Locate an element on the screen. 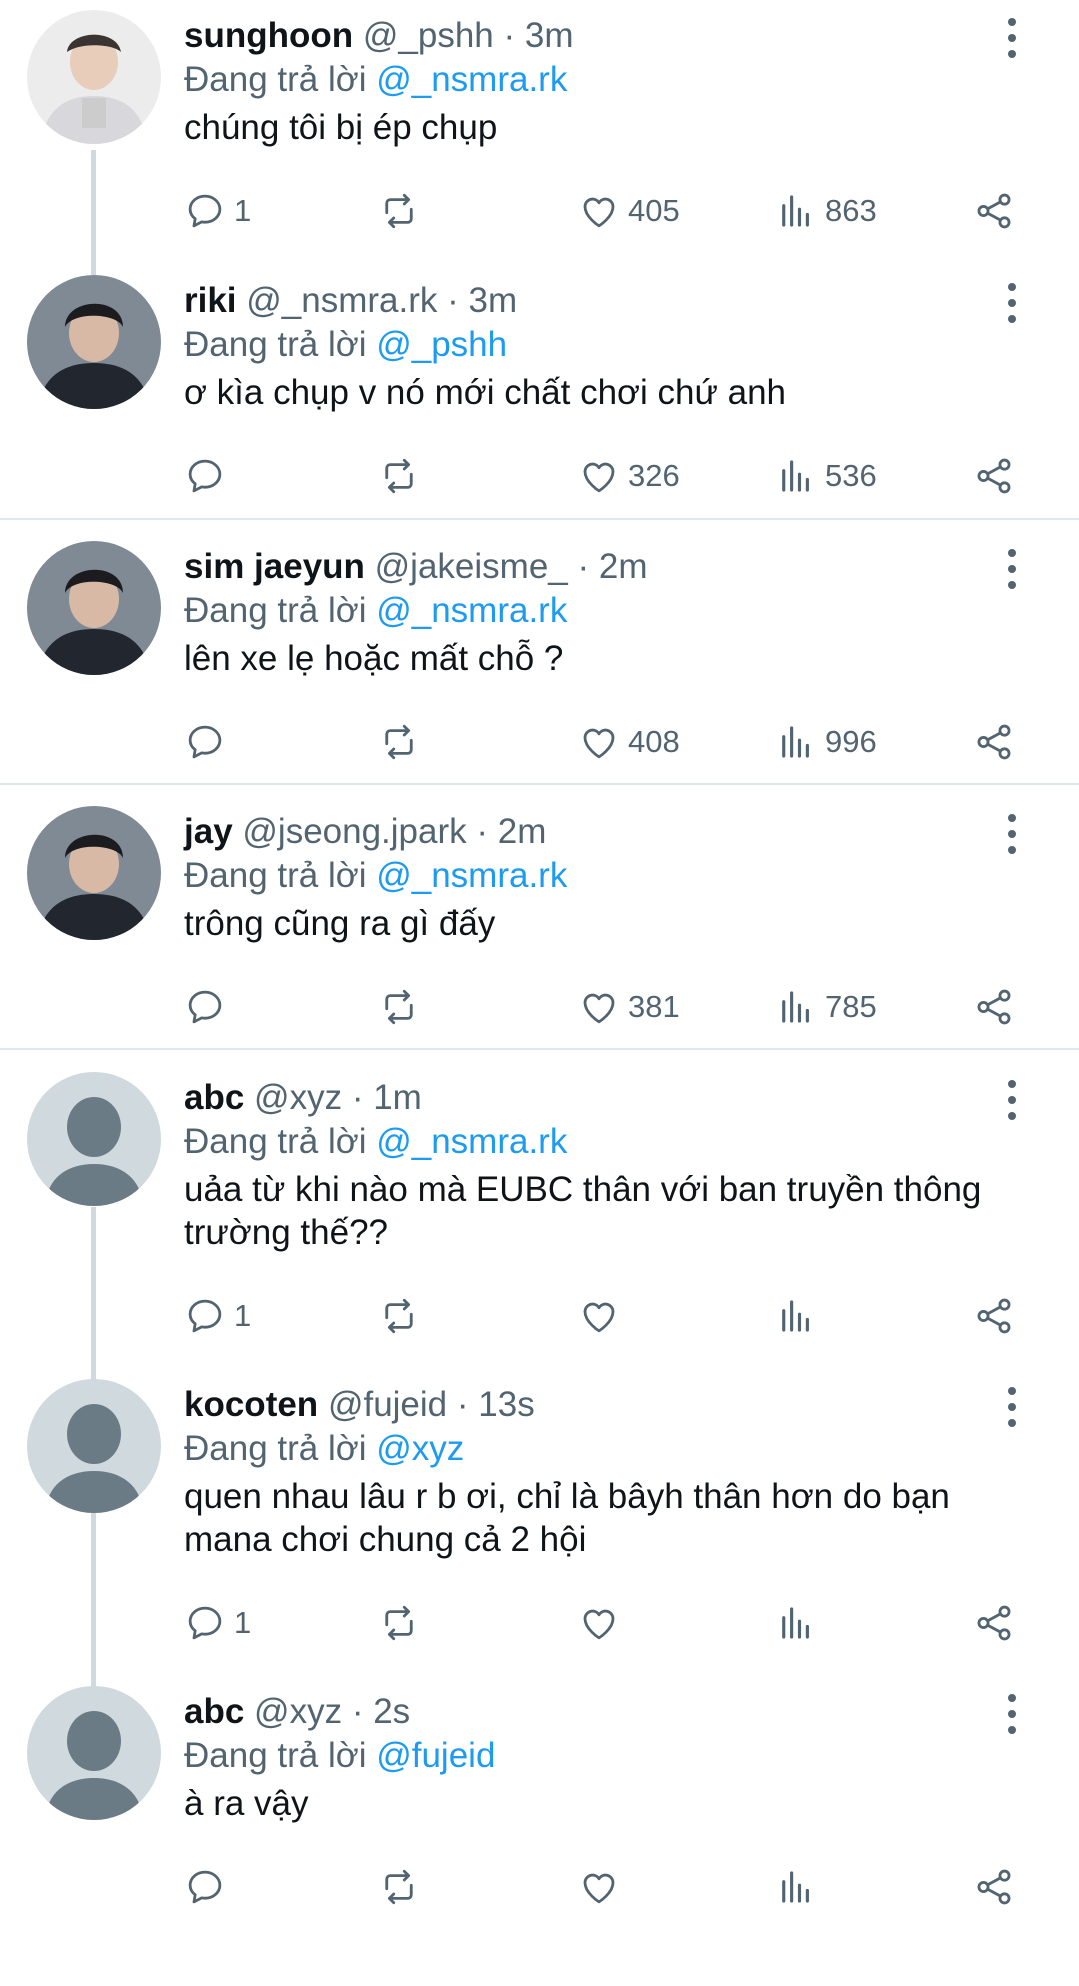 This screenshot has width=1079, height=1986. reply-to-label: Đang trả lời is located at coordinates (275, 79).